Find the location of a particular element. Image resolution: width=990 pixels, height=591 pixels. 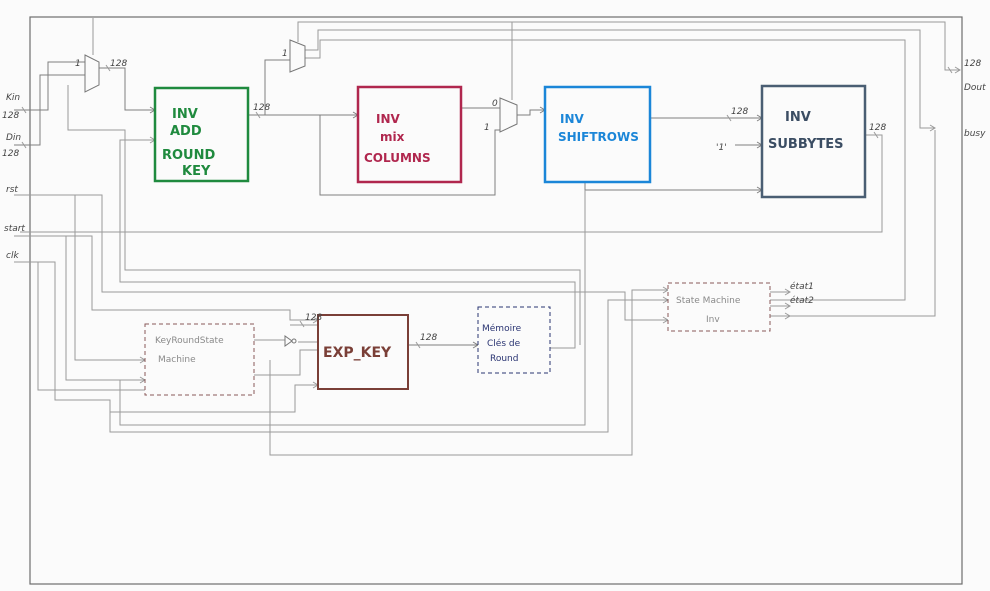

w128-sub: 128 is located at coordinates (877, 128).